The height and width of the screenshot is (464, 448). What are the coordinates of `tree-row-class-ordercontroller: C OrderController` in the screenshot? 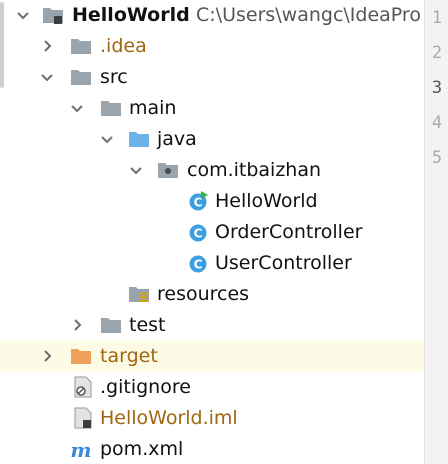 It's located at (212, 232).